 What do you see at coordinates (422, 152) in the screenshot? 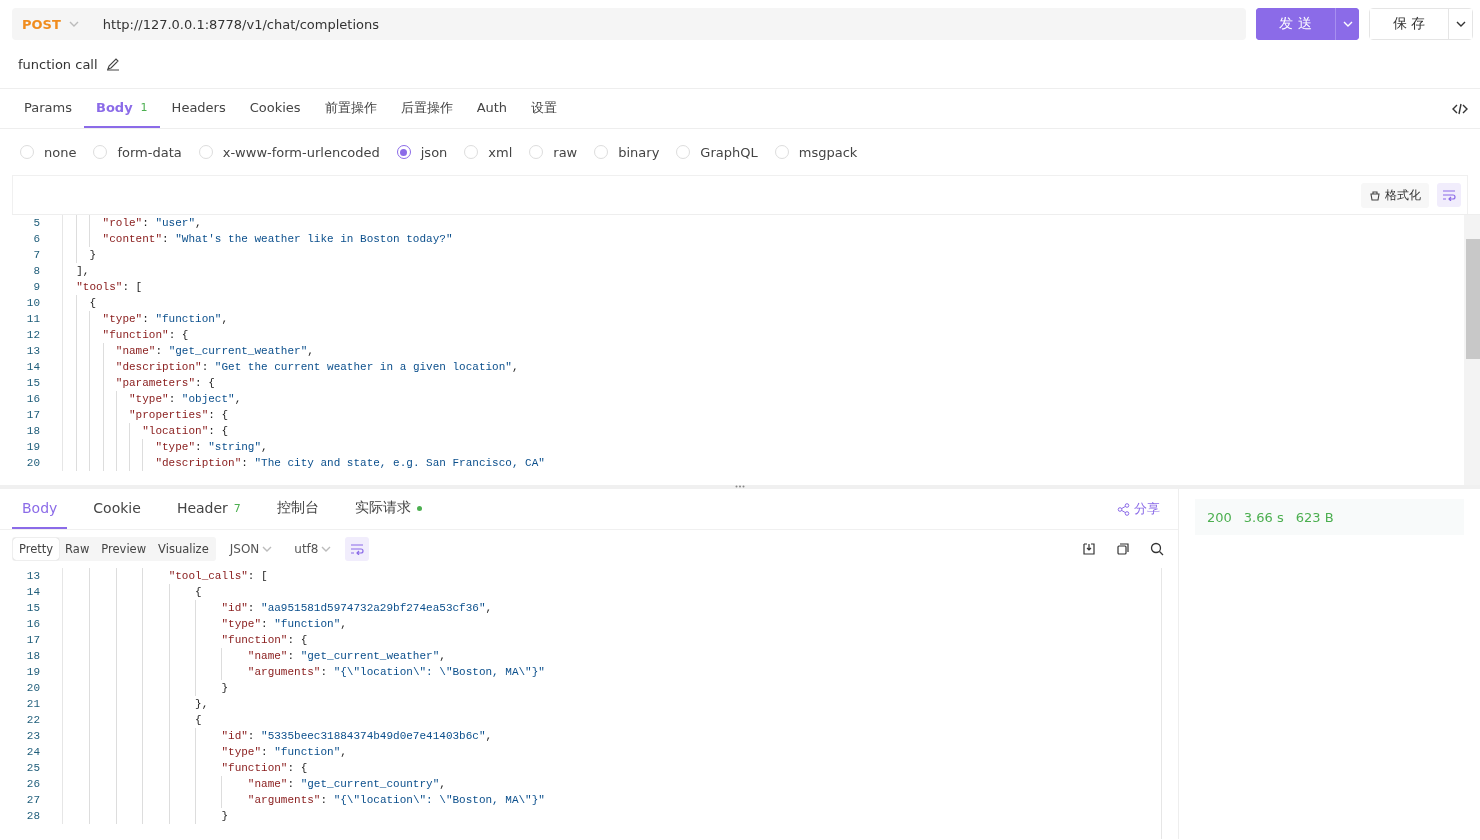
I see `body-type-radio: json` at bounding box center [422, 152].